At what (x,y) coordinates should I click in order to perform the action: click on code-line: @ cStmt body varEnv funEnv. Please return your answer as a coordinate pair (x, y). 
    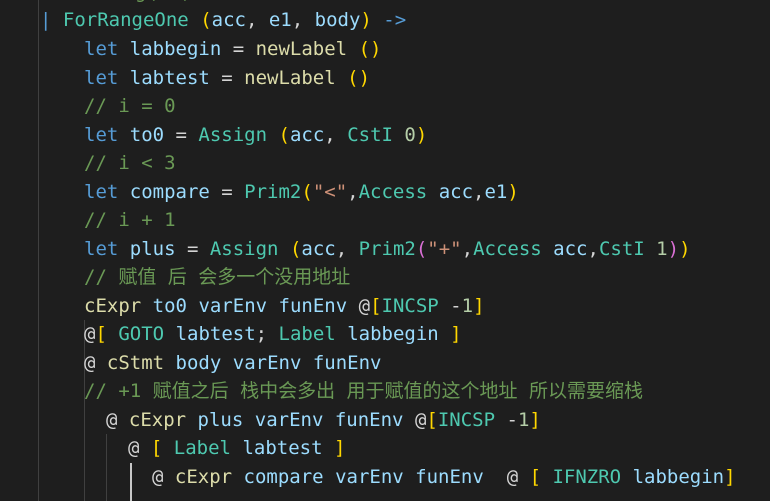
    Looking at the image, I should click on (233, 363).